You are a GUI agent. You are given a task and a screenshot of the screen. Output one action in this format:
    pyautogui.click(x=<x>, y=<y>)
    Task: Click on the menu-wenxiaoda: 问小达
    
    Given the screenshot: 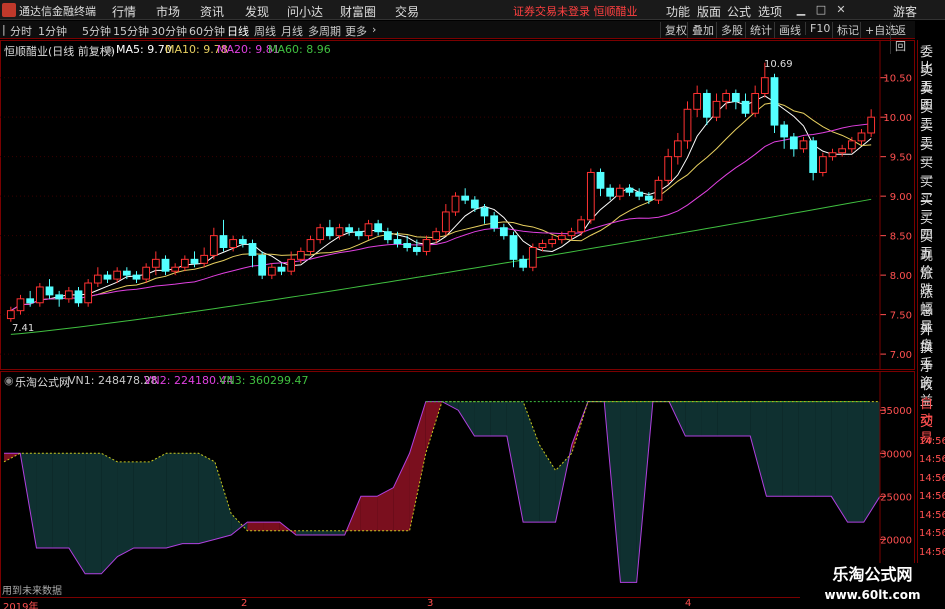 What is the action you would take?
    pyautogui.click(x=305, y=11)
    